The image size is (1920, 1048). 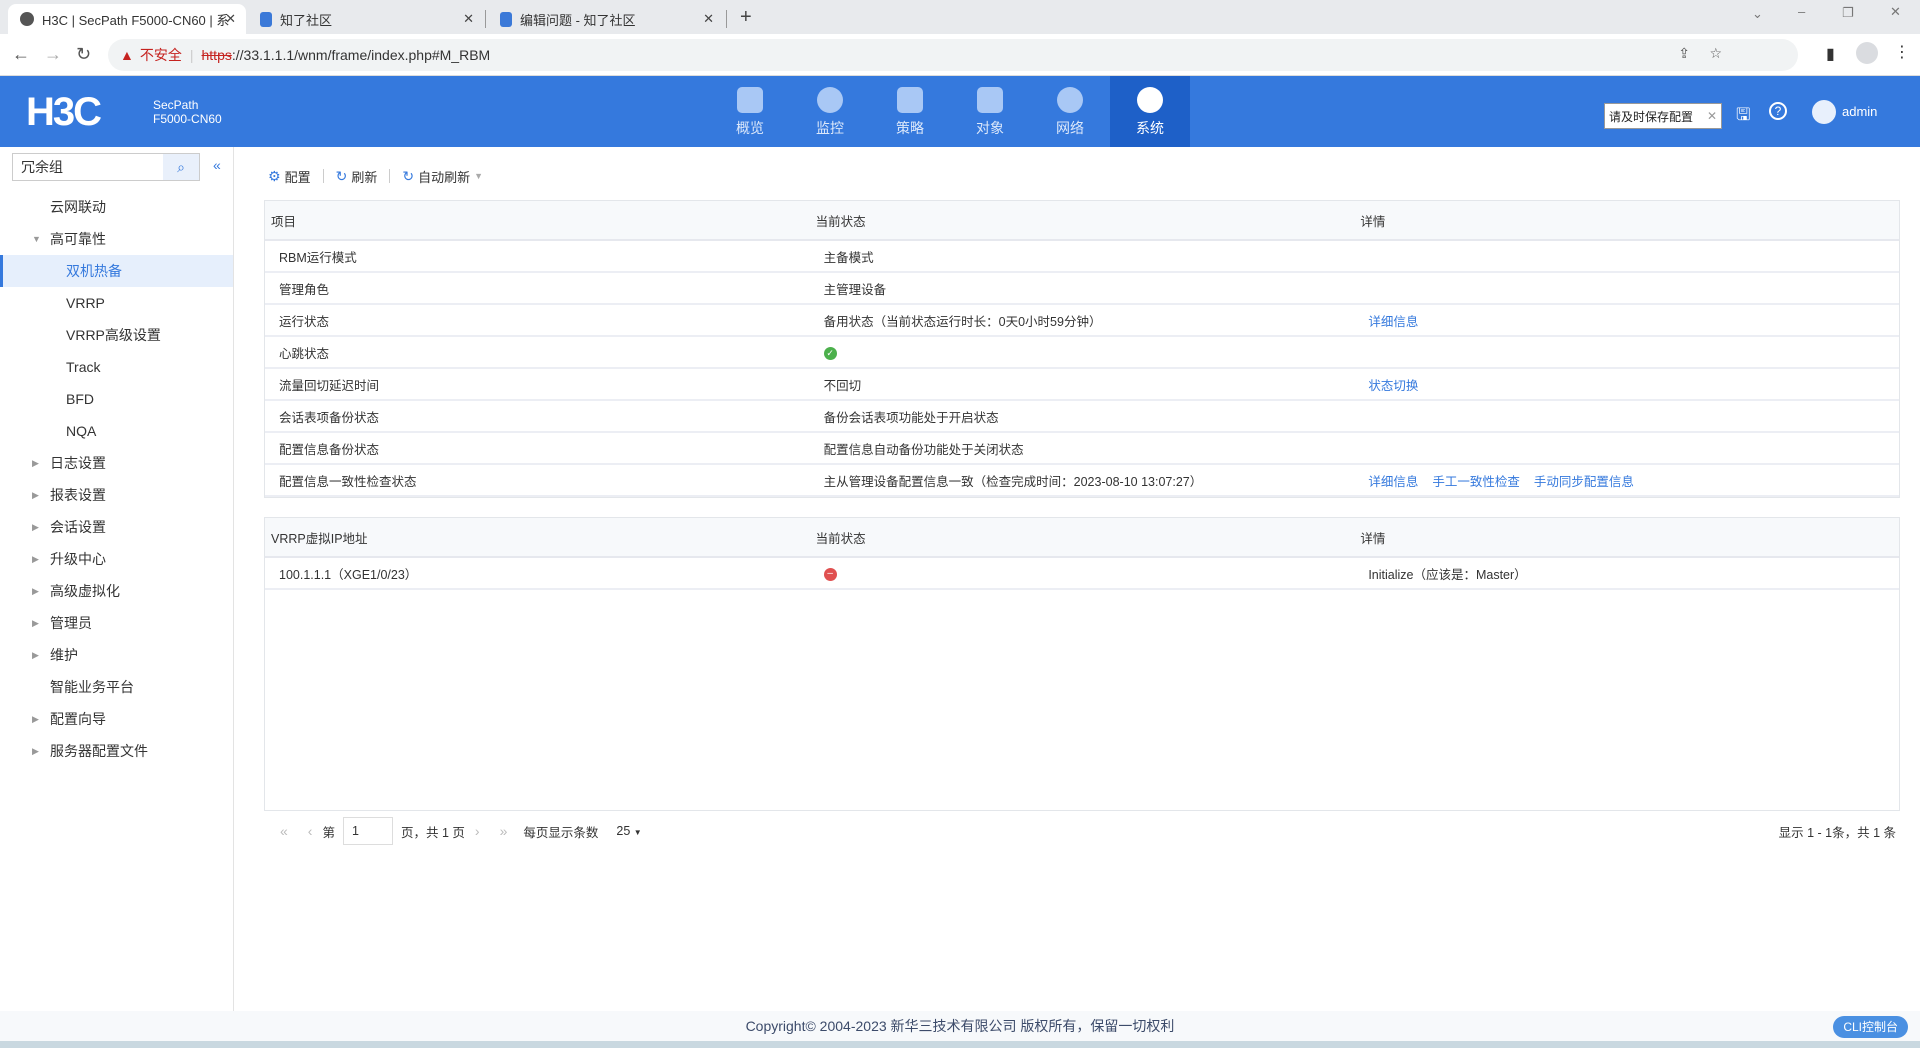 What do you see at coordinates (116, 239) in the screenshot?
I see `sidebar-item: ▼ 高可靠性` at bounding box center [116, 239].